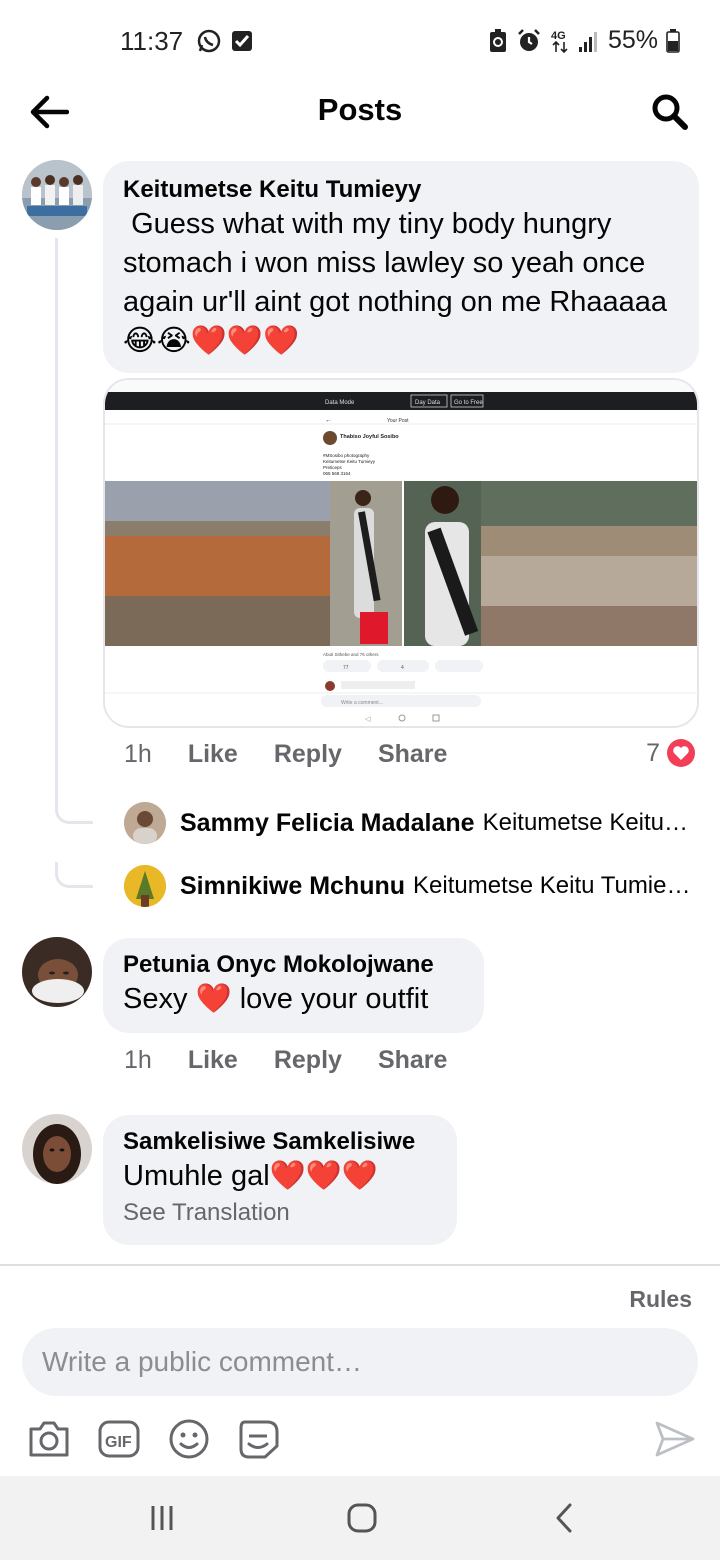  I want to click on reply-author: Sammy Felicia Madalane, so click(327, 823).